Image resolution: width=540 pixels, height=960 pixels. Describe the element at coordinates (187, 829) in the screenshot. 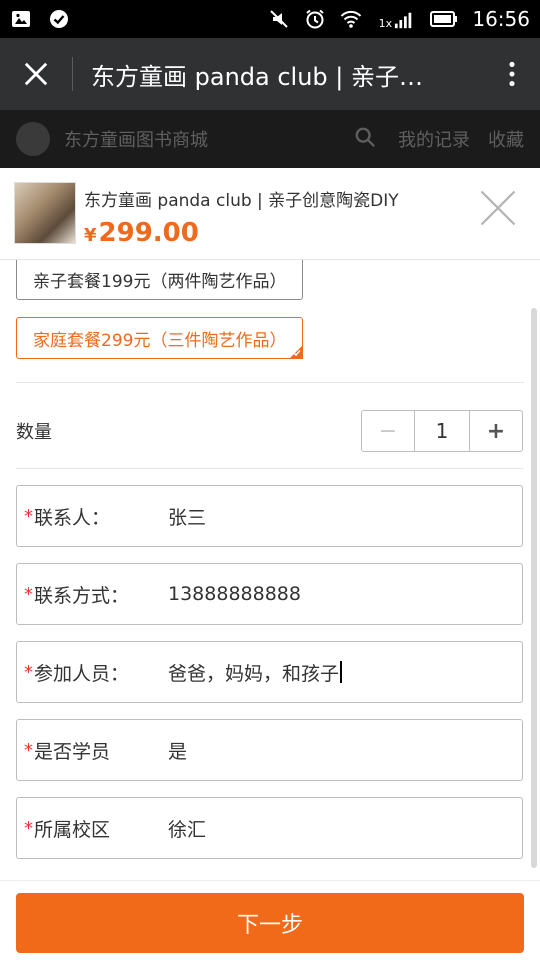

I see `field-value: 徐汇` at that location.